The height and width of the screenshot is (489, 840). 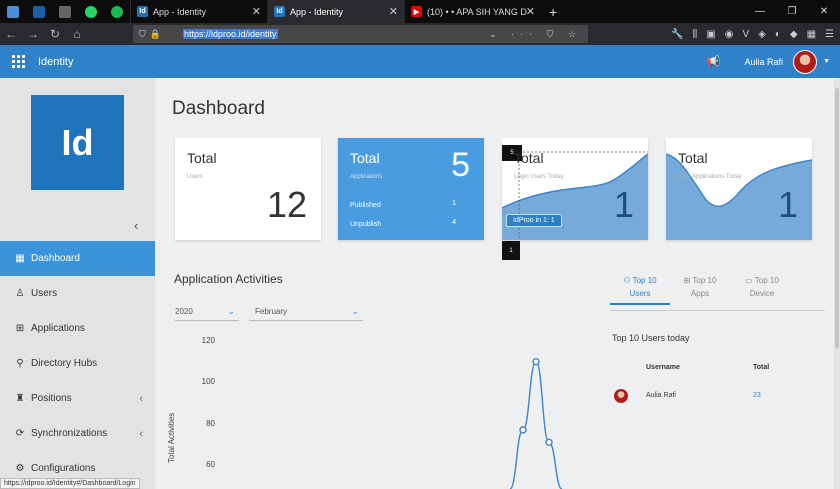 I want to click on dashboard-icon: ▦, so click(x=20, y=258).